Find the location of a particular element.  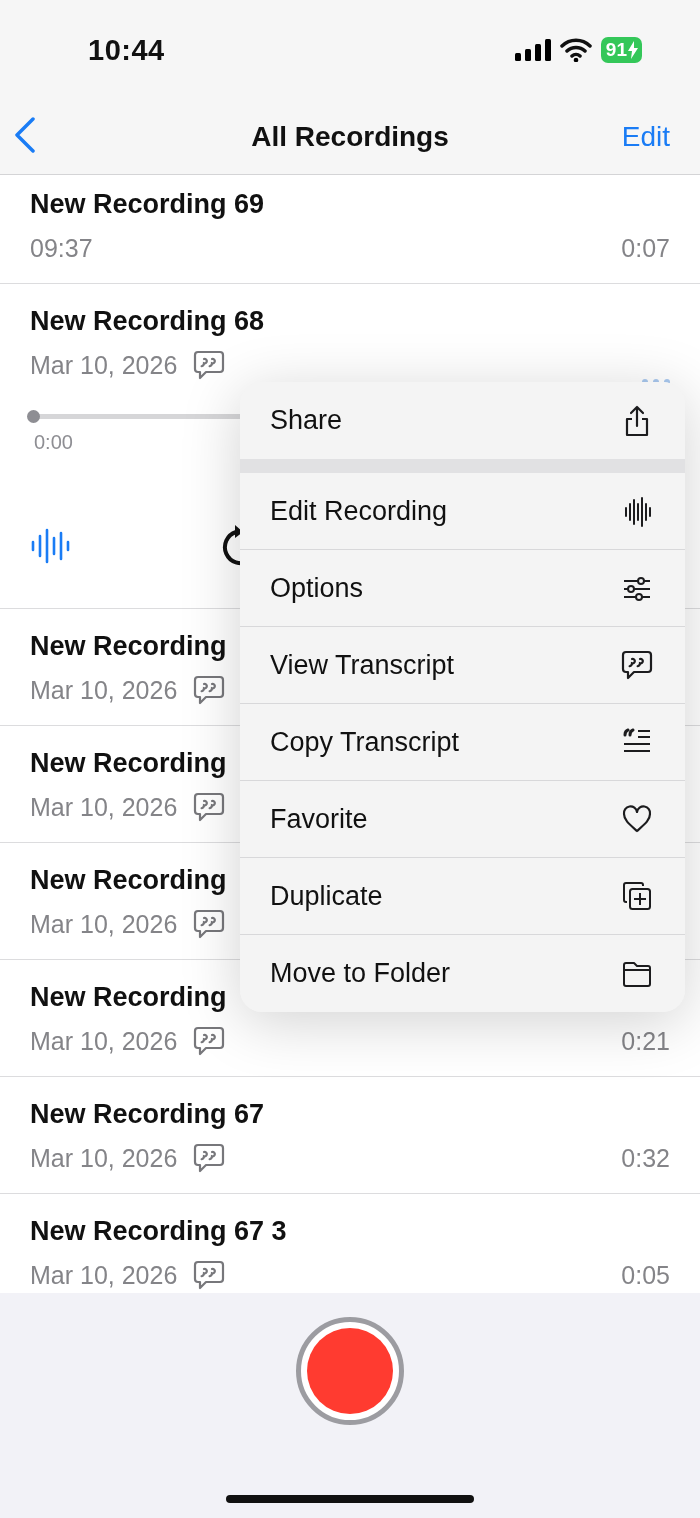

wifi-icon is located at coordinates (575, 50).